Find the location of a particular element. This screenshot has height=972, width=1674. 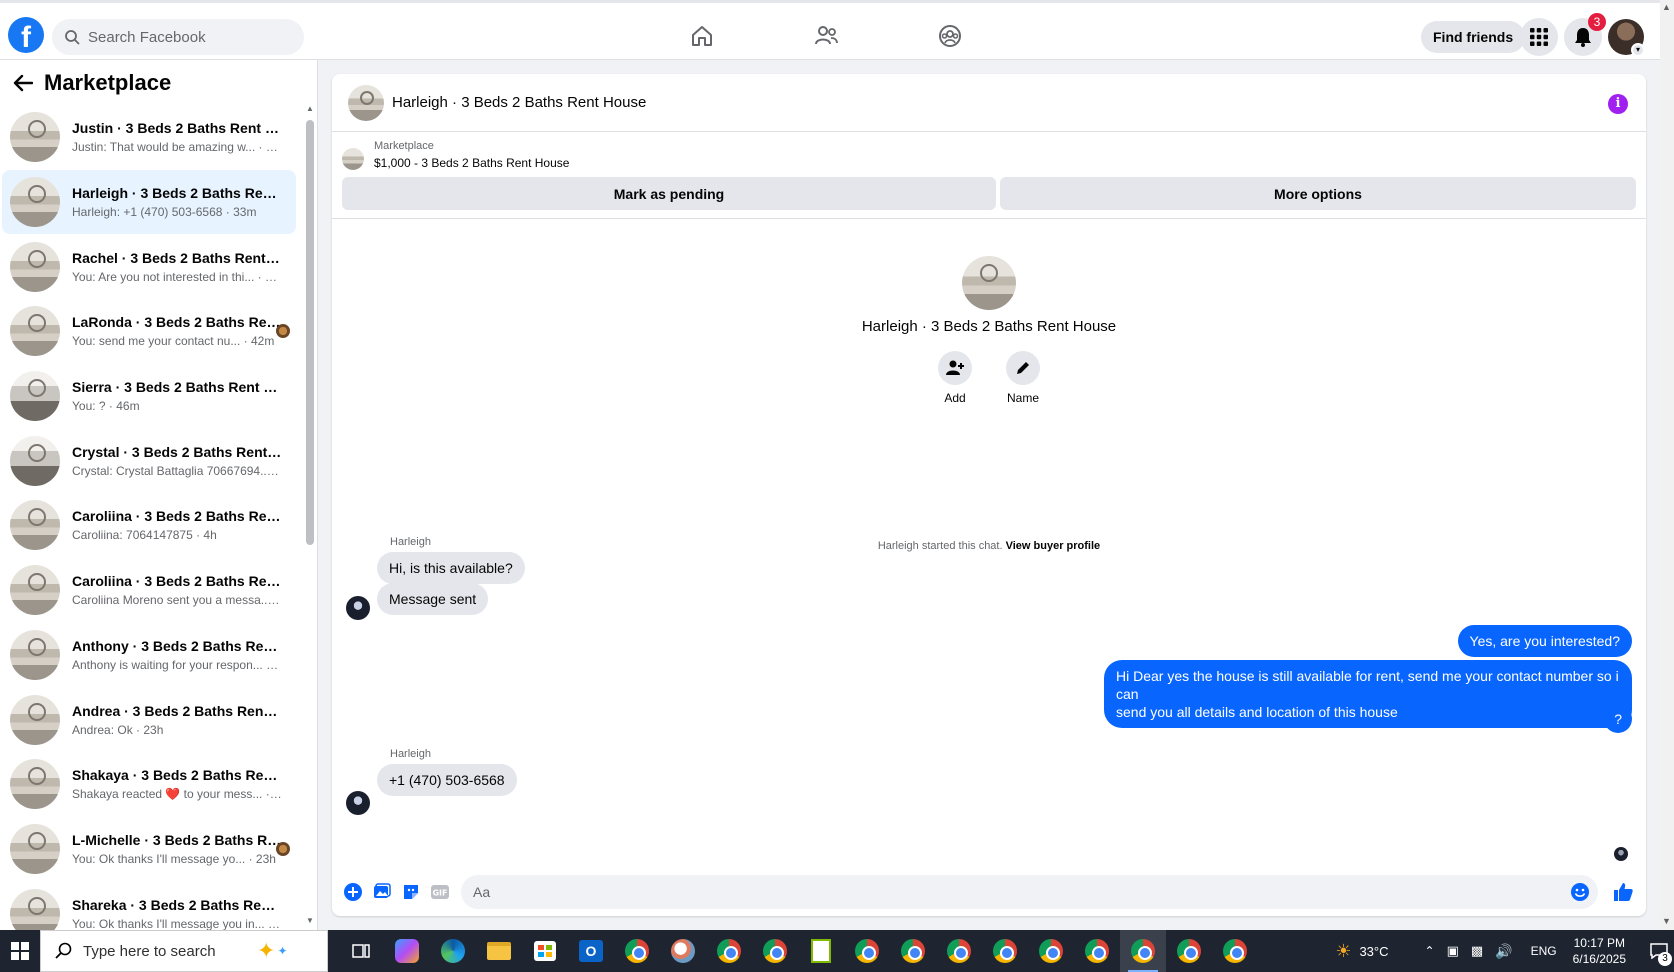

gif-icon: GIF is located at coordinates (440, 892).